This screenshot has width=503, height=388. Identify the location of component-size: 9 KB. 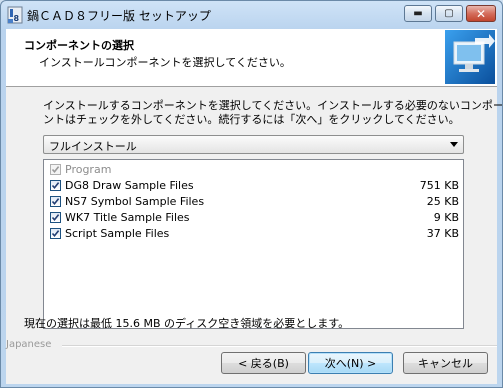
(446, 217).